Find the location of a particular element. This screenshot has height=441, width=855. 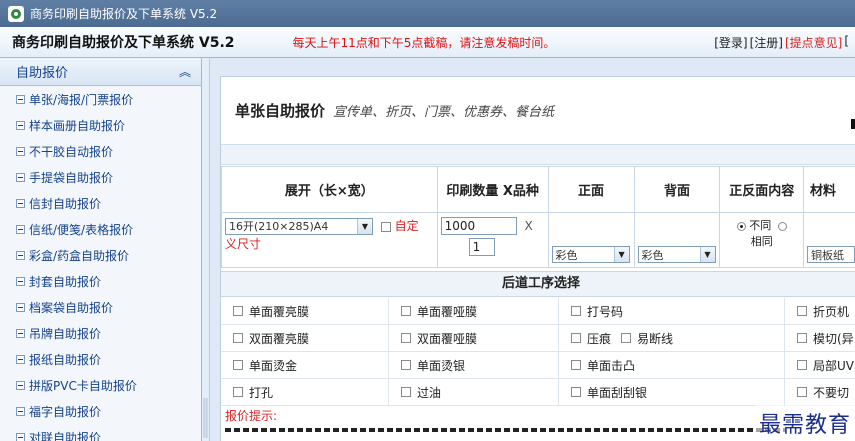

deadline-notice: 每天上午11点和下午5点截稿，请注意发稿时间。 is located at coordinates (424, 42).